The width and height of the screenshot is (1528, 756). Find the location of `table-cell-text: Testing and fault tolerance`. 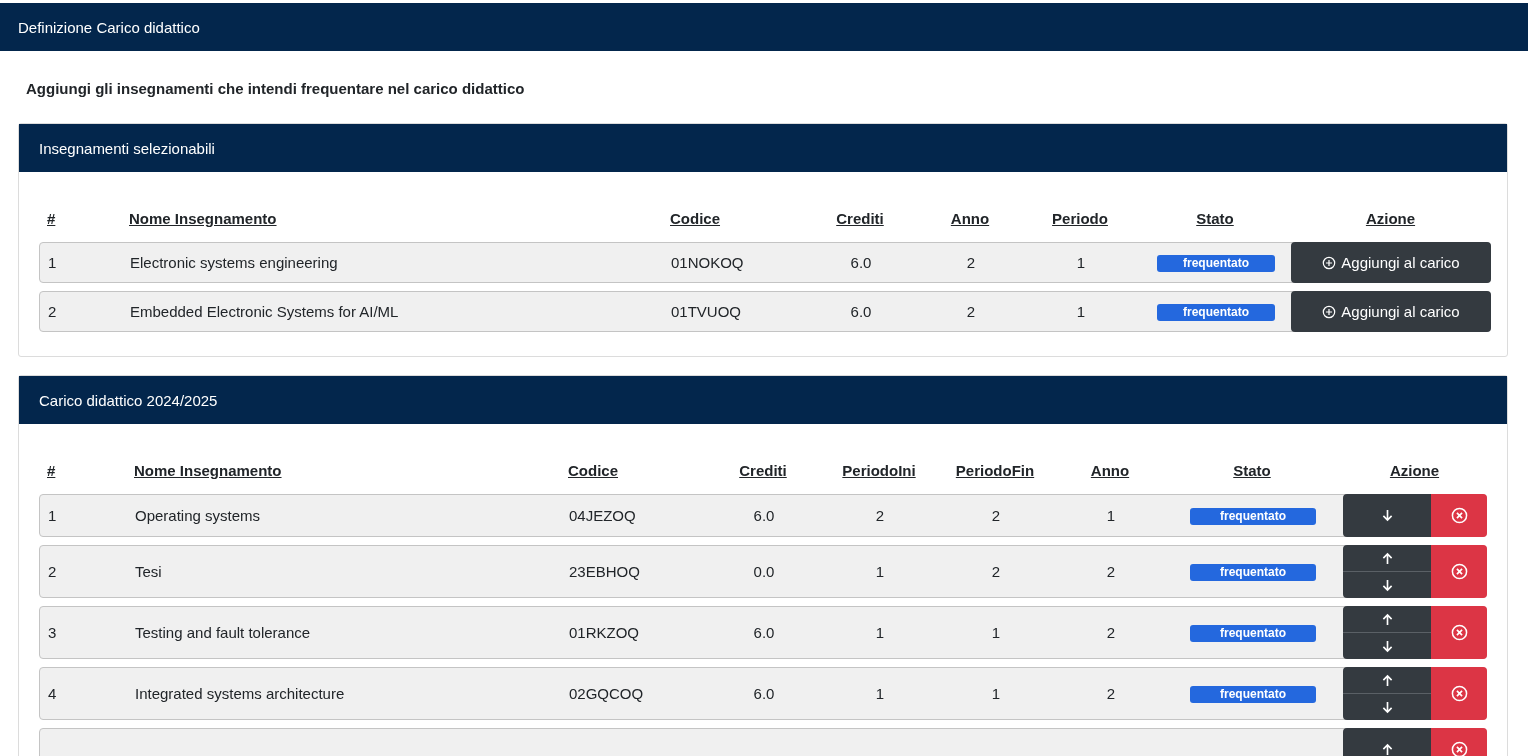

table-cell-text: Testing and fault tolerance is located at coordinates (223, 632).